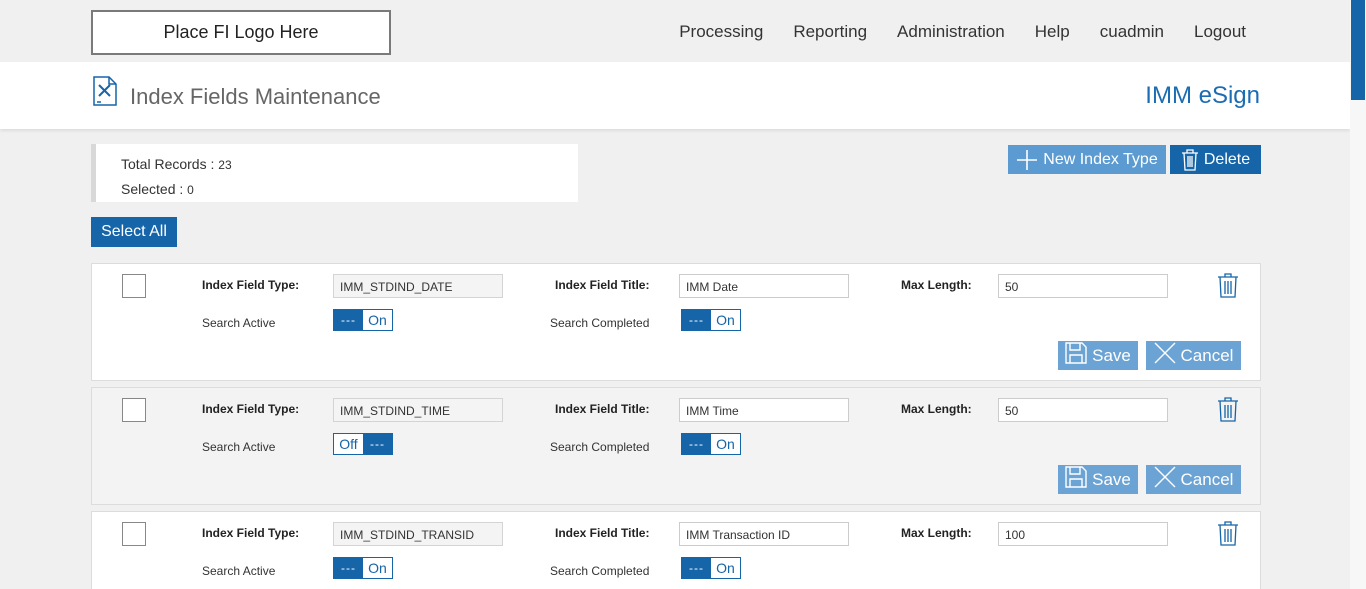 This screenshot has height=589, width=1366. I want to click on page-header: Index Fields Maintenance IMM eSign, so click(675, 95).